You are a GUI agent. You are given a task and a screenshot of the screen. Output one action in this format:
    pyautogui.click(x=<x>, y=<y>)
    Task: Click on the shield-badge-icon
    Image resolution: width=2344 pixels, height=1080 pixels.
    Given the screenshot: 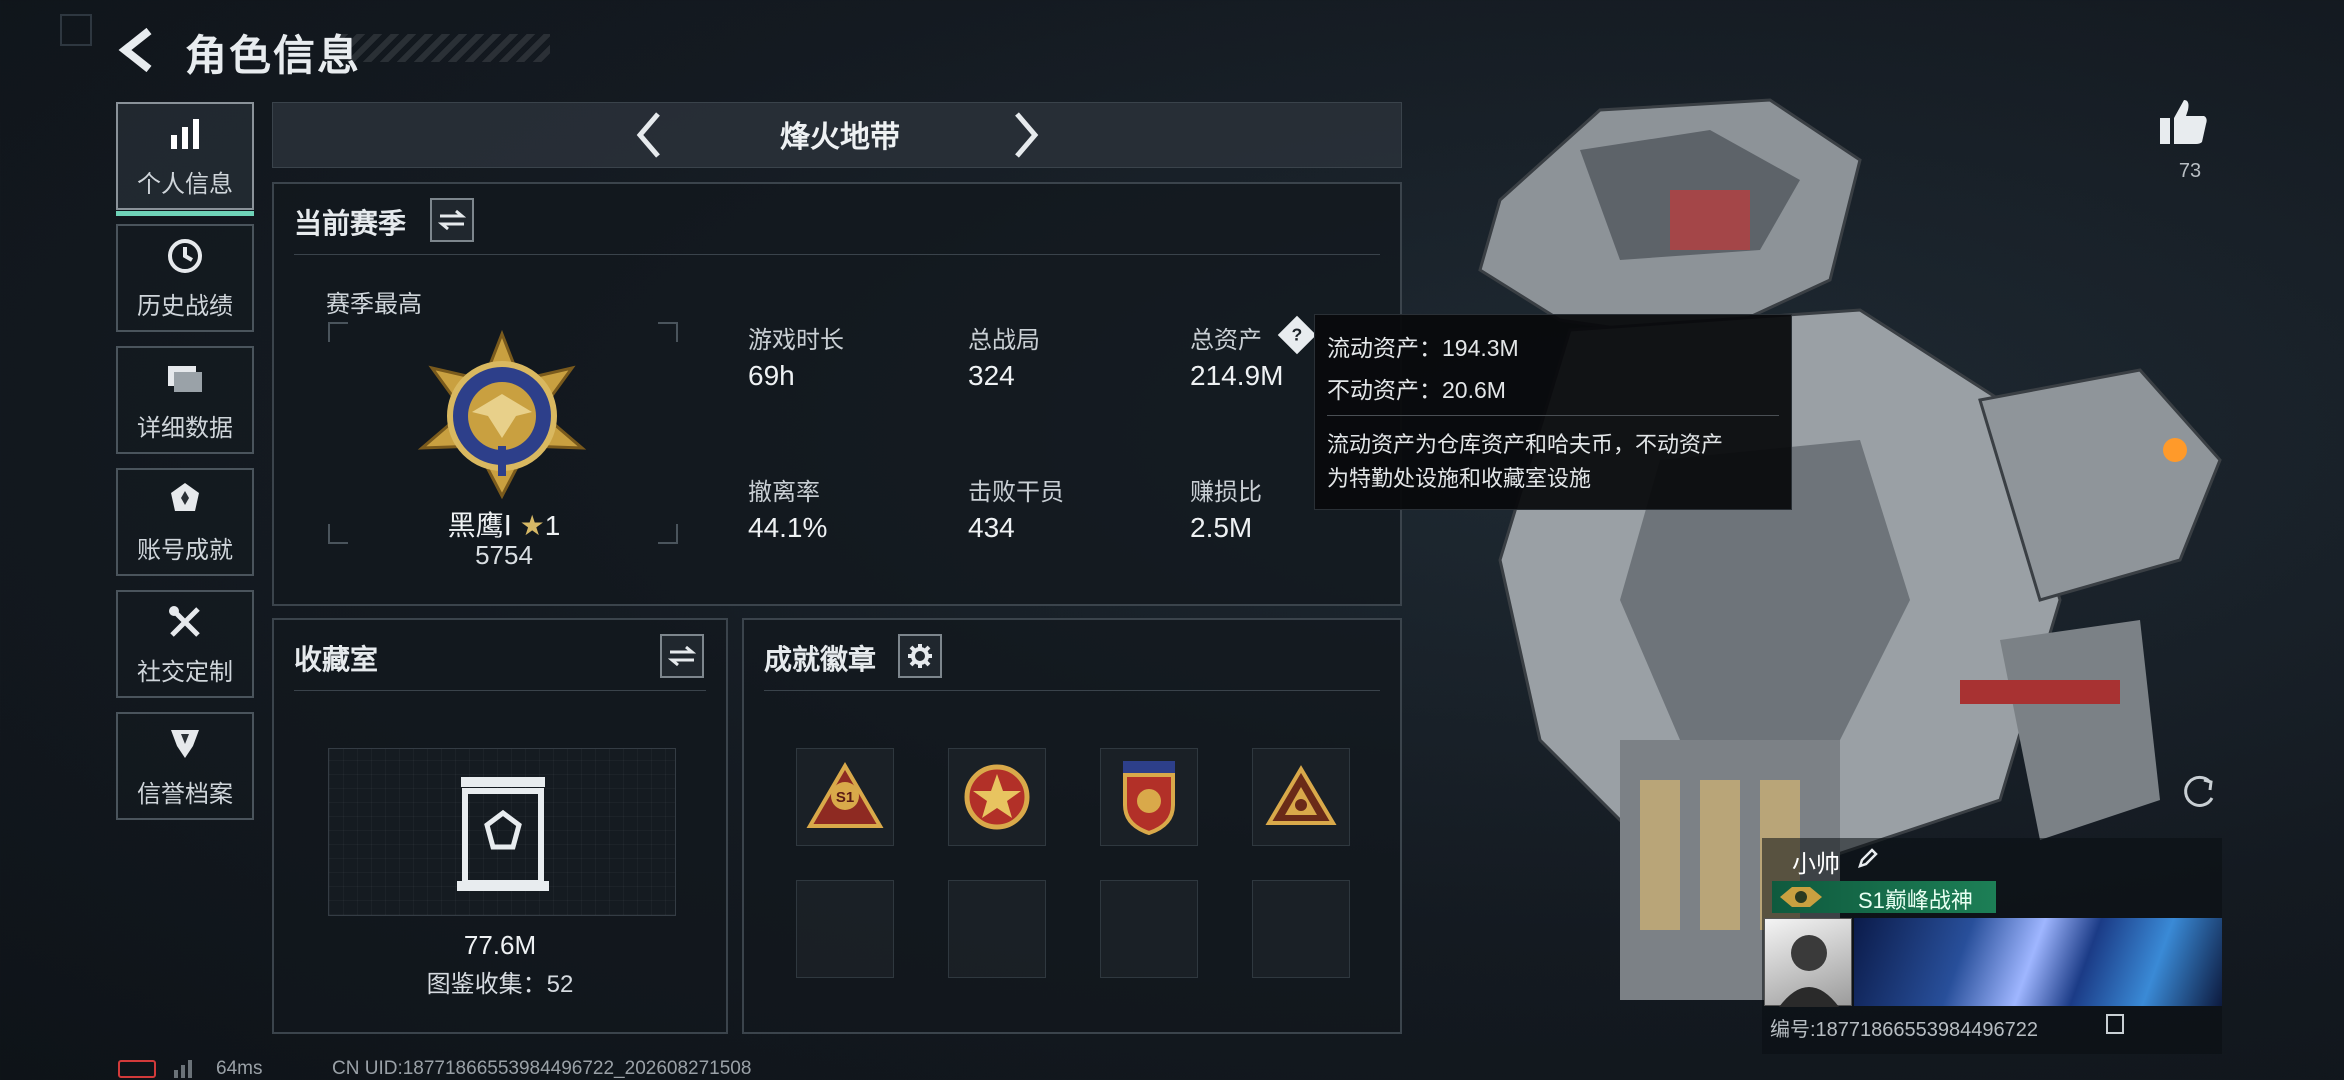 What is the action you would take?
    pyautogui.click(x=1149, y=798)
    